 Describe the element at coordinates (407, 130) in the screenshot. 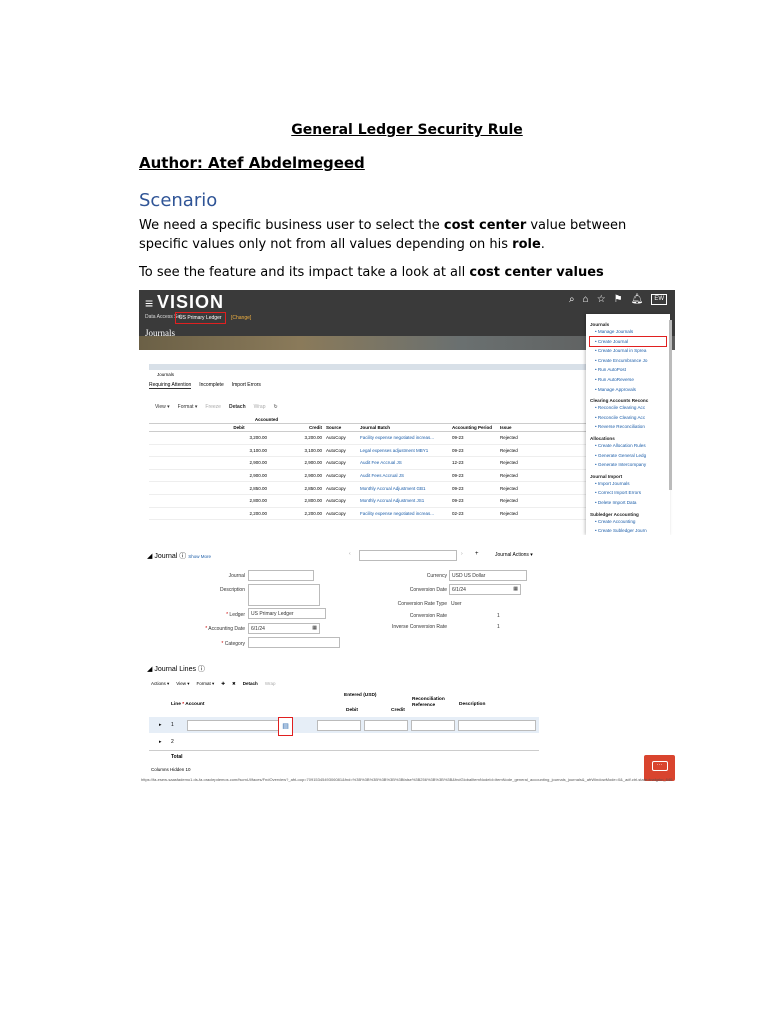

I see `document-title: General Ledger Security Rule` at that location.